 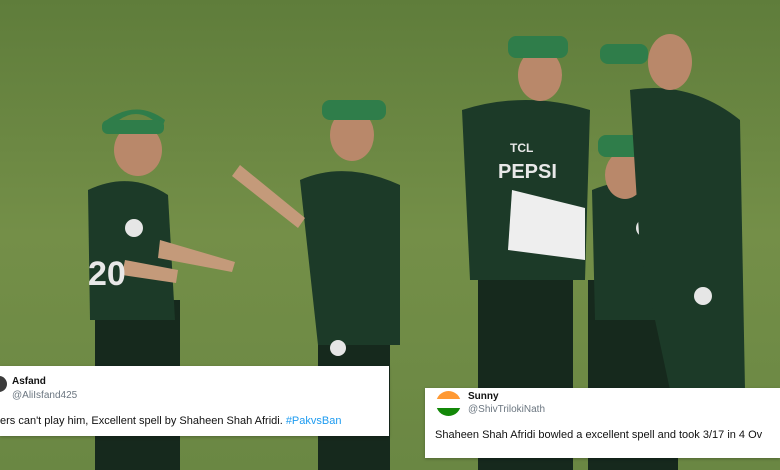 I want to click on india-flag-avatar-icon, so click(x=448, y=403).